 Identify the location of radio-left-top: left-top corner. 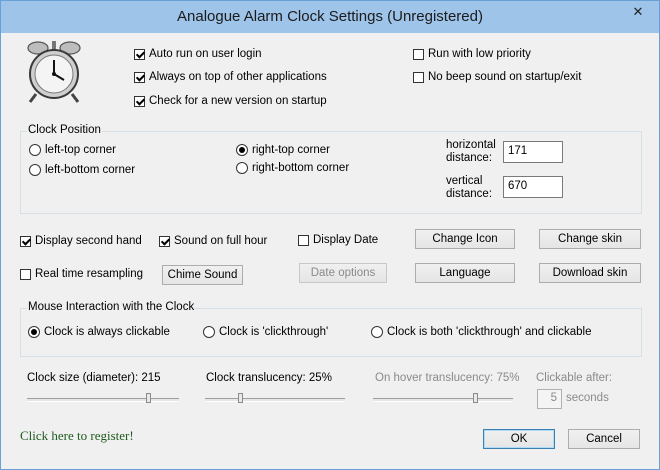
(72, 150).